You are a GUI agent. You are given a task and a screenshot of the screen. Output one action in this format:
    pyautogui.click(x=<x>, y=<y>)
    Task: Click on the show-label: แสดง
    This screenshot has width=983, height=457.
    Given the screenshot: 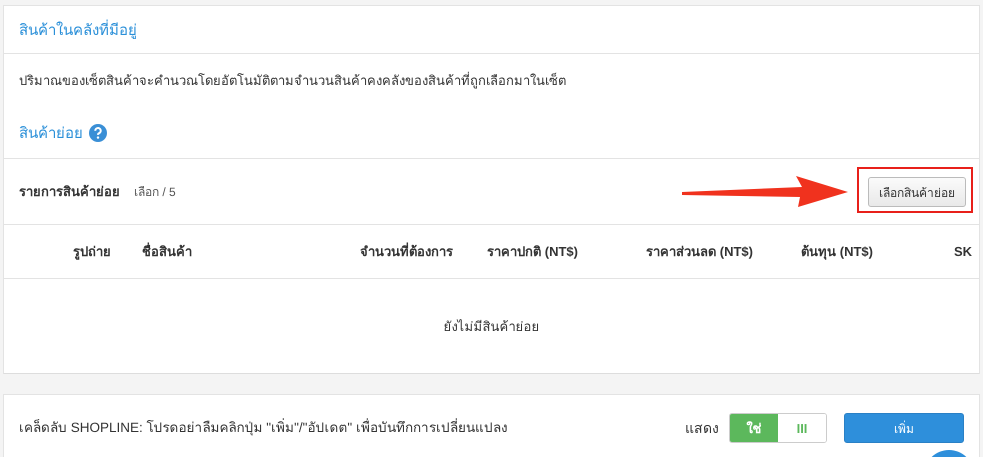 What is the action you would take?
    pyautogui.click(x=702, y=428)
    